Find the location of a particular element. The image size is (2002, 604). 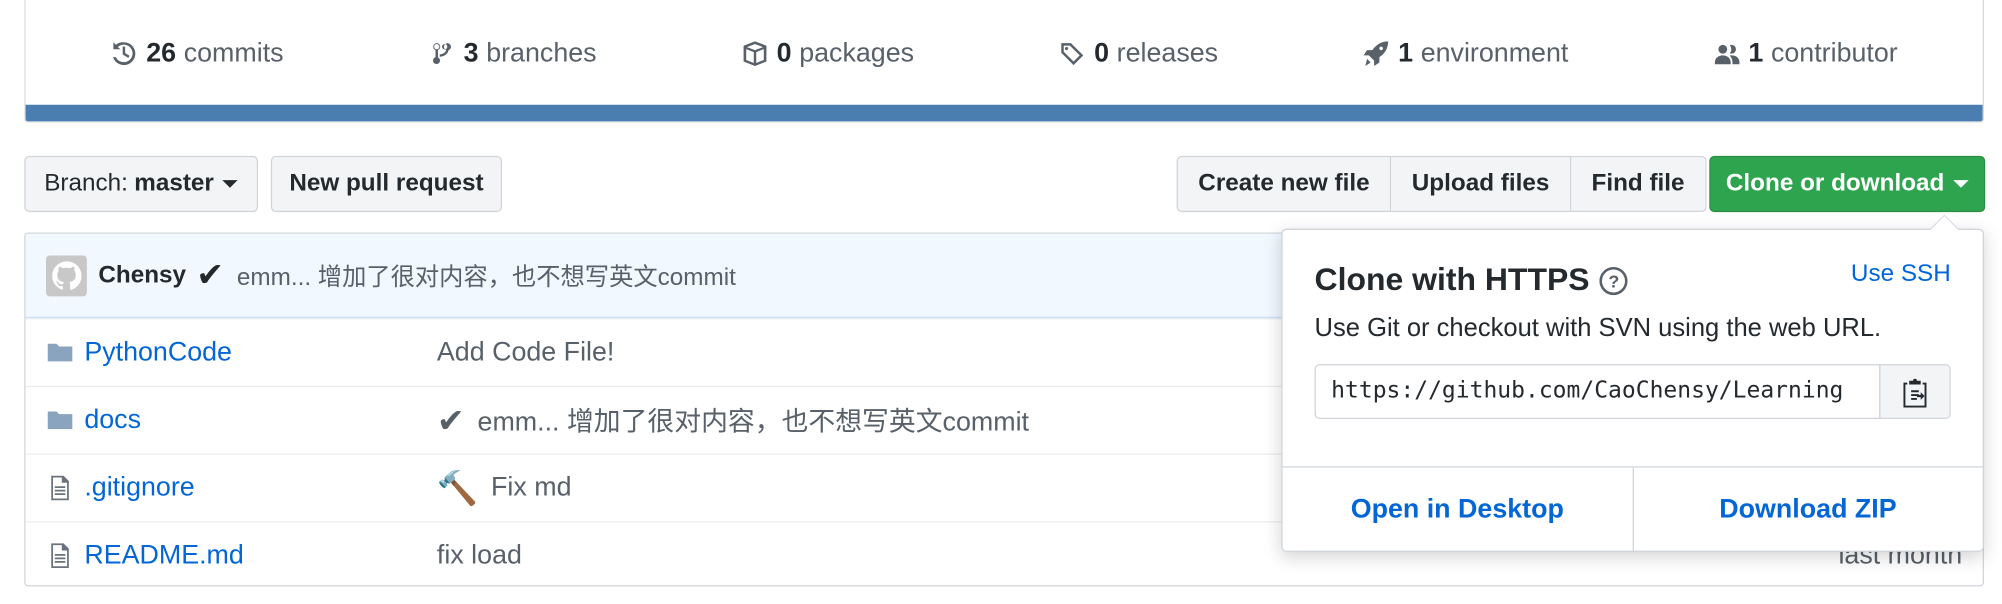

open-in-desktop-button: Open in Desktop is located at coordinates (1457, 509).